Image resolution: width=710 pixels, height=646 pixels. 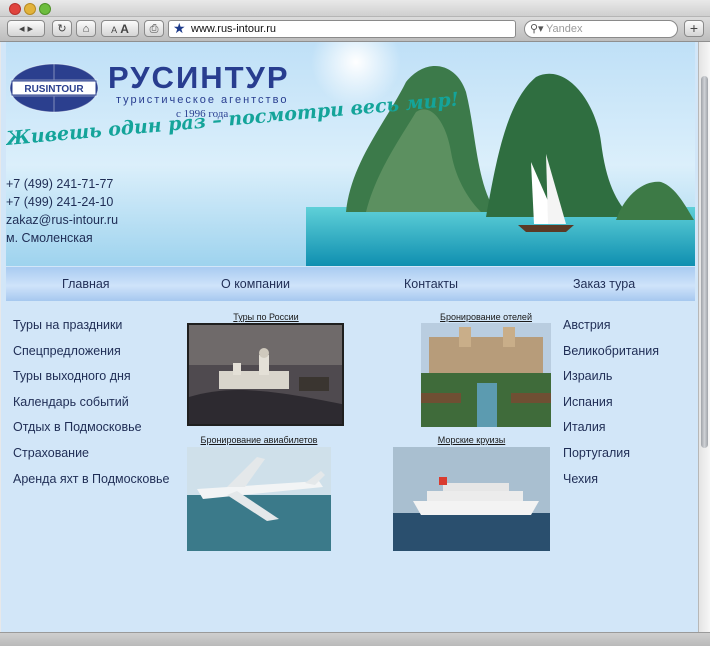 What do you see at coordinates (67, 325) in the screenshot?
I see `menu-holiday-tours: Туры на праздники` at bounding box center [67, 325].